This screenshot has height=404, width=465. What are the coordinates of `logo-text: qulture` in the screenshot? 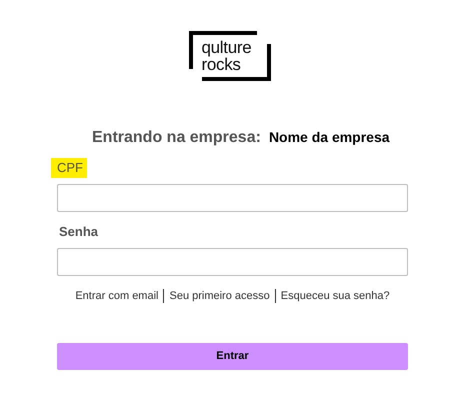 It's located at (227, 47).